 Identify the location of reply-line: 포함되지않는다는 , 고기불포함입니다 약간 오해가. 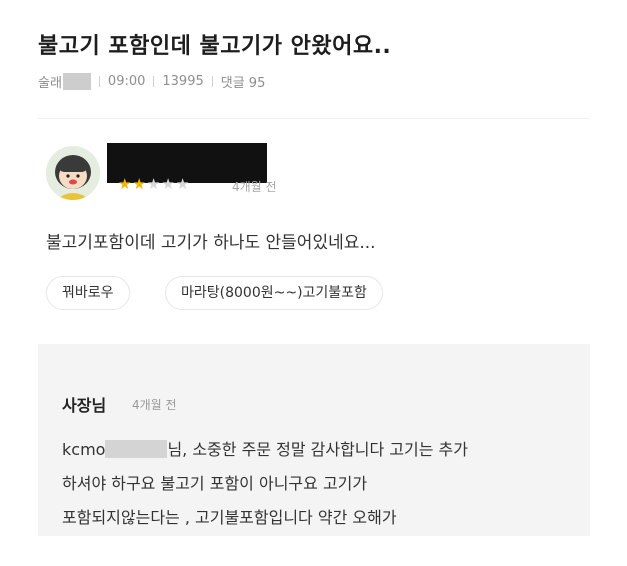
(229, 517).